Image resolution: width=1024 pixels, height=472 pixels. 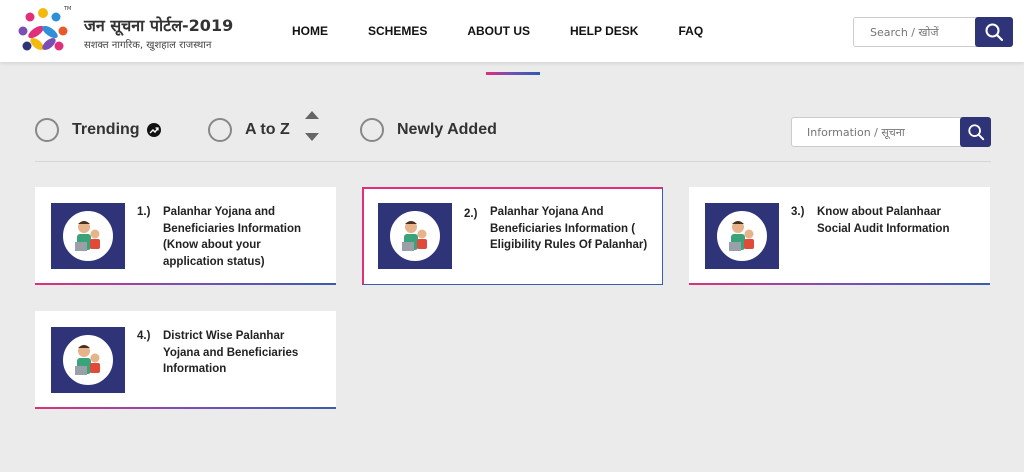 What do you see at coordinates (159, 25) in the screenshot?
I see `portal-title: जन सूचना पोर्टल-2019` at bounding box center [159, 25].